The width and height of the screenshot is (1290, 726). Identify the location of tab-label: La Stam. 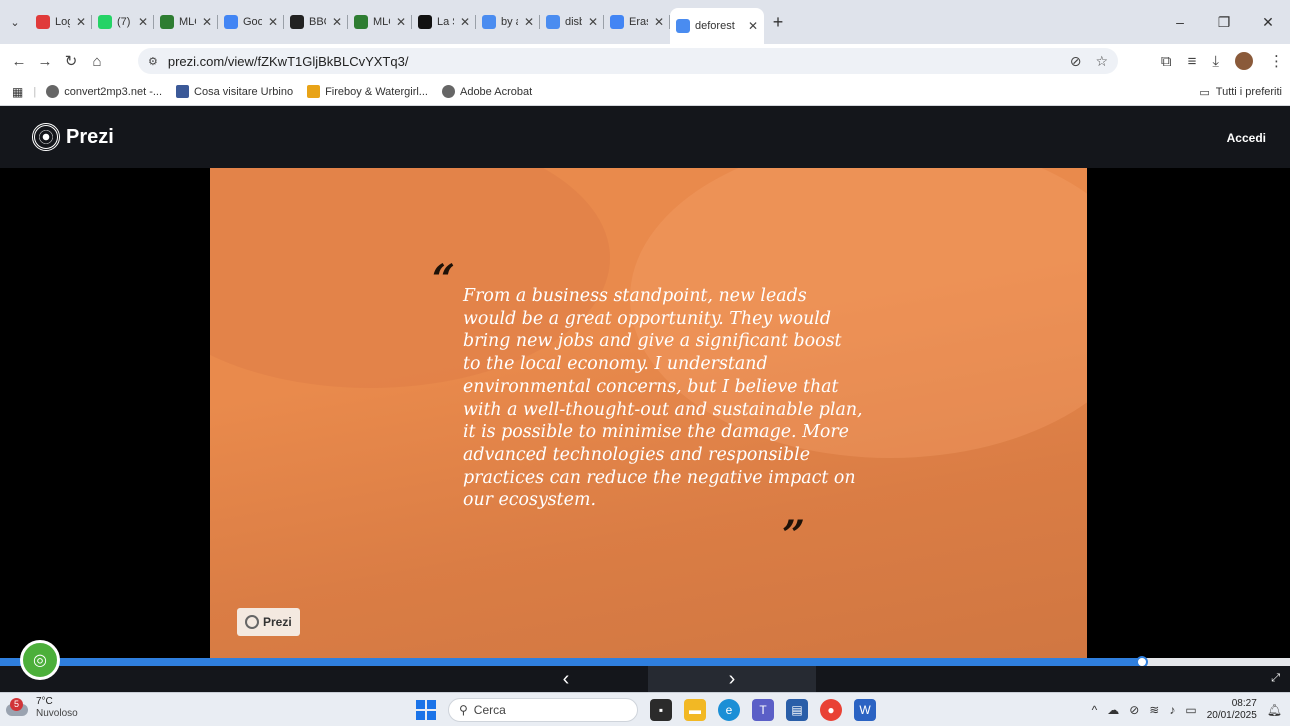
(445, 22).